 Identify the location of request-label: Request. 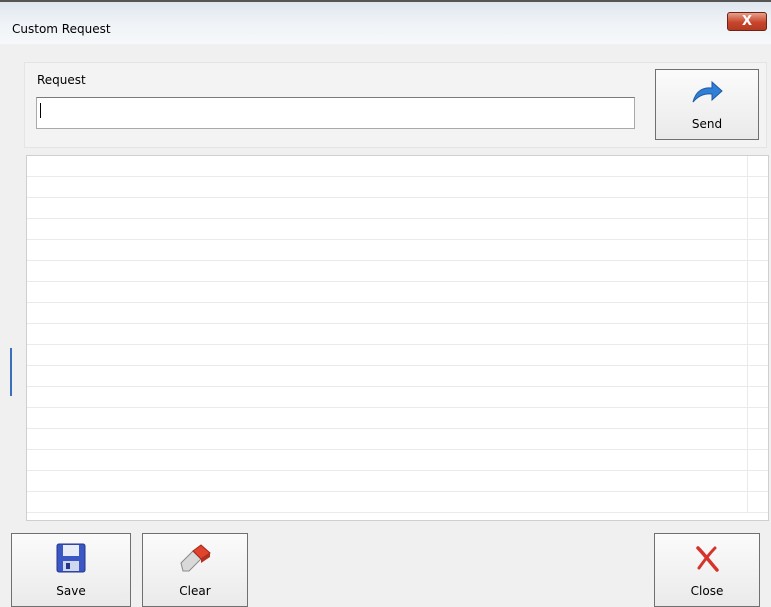
(61, 80).